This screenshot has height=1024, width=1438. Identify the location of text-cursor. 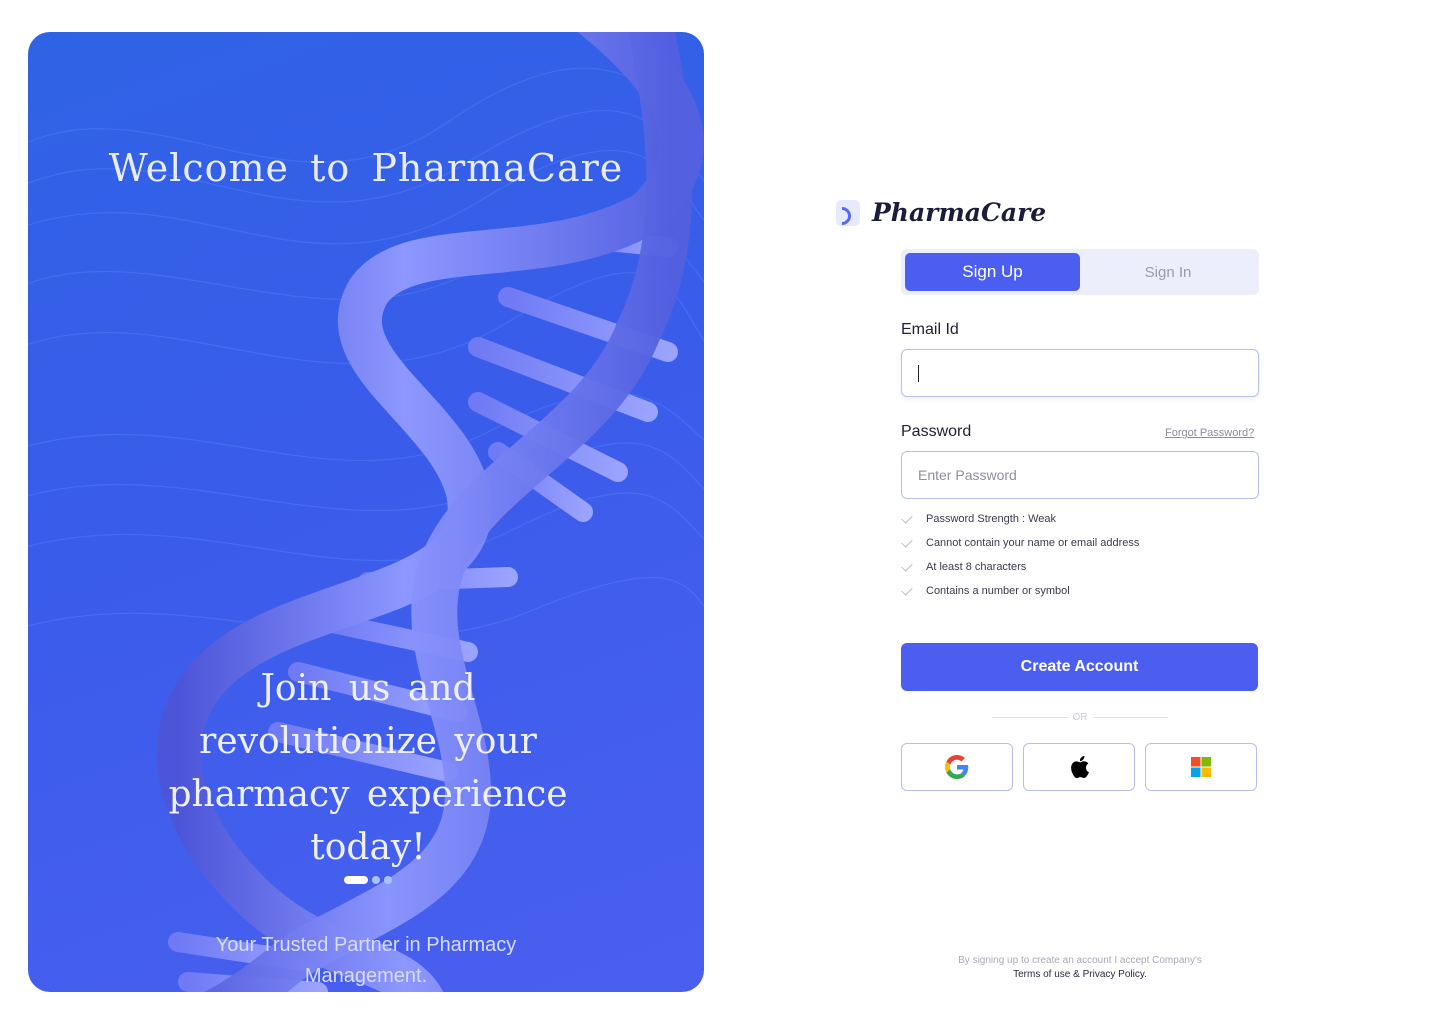
(918, 373).